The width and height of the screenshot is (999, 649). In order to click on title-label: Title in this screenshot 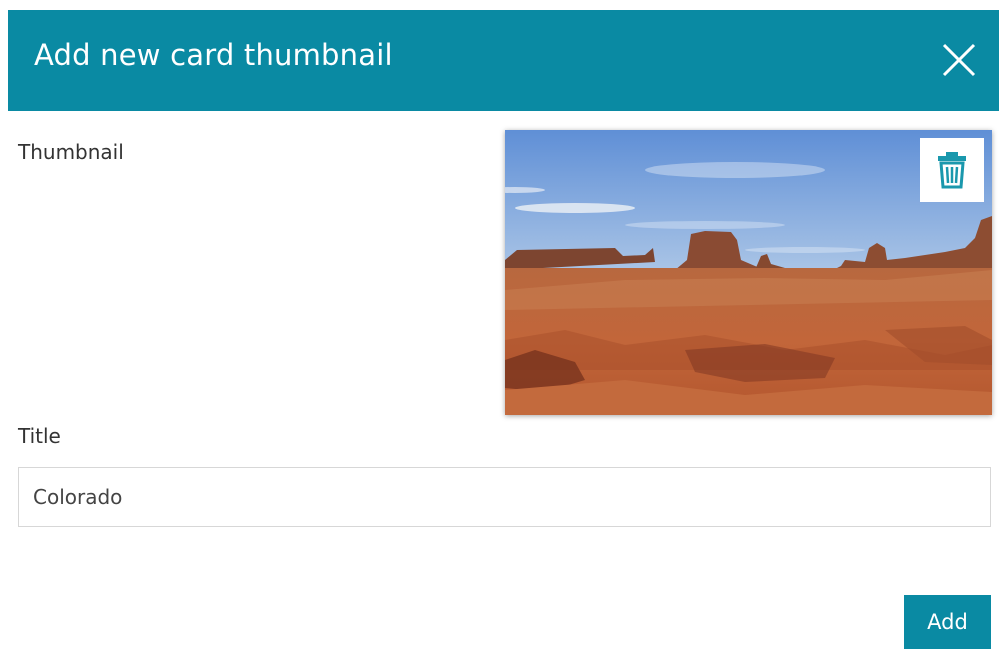, I will do `click(39, 436)`.